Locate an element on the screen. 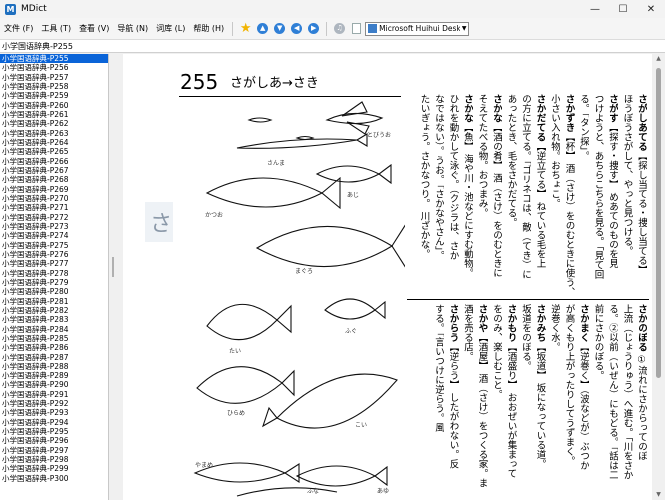  list-item: 小学国语辞典-P257 is located at coordinates (54, 77).